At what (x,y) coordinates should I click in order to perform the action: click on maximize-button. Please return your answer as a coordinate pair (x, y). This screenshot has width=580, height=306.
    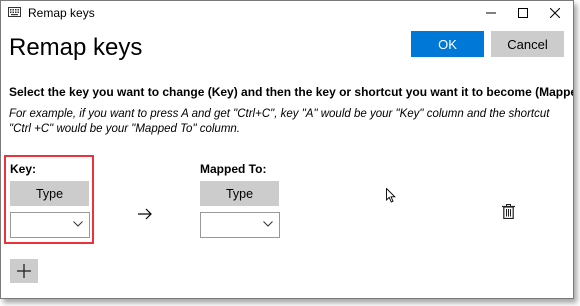
    Looking at the image, I should click on (523, 13).